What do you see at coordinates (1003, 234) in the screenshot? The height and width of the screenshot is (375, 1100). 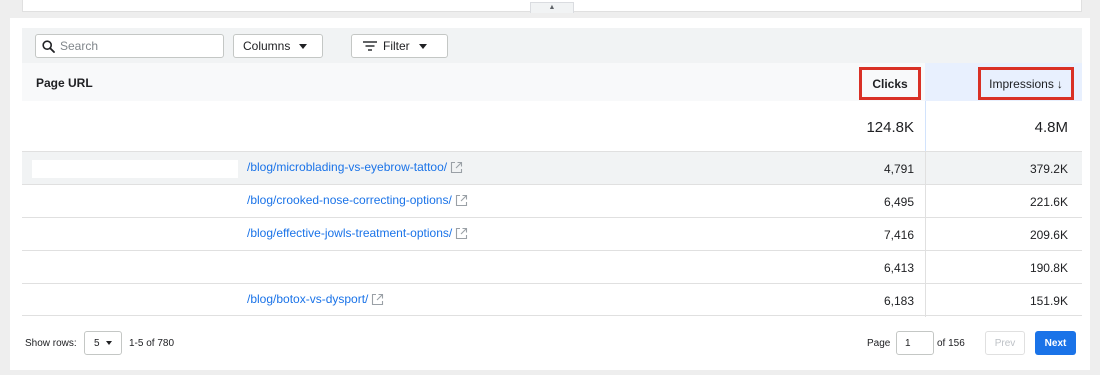 I see `impressions-cell: 209.6K` at bounding box center [1003, 234].